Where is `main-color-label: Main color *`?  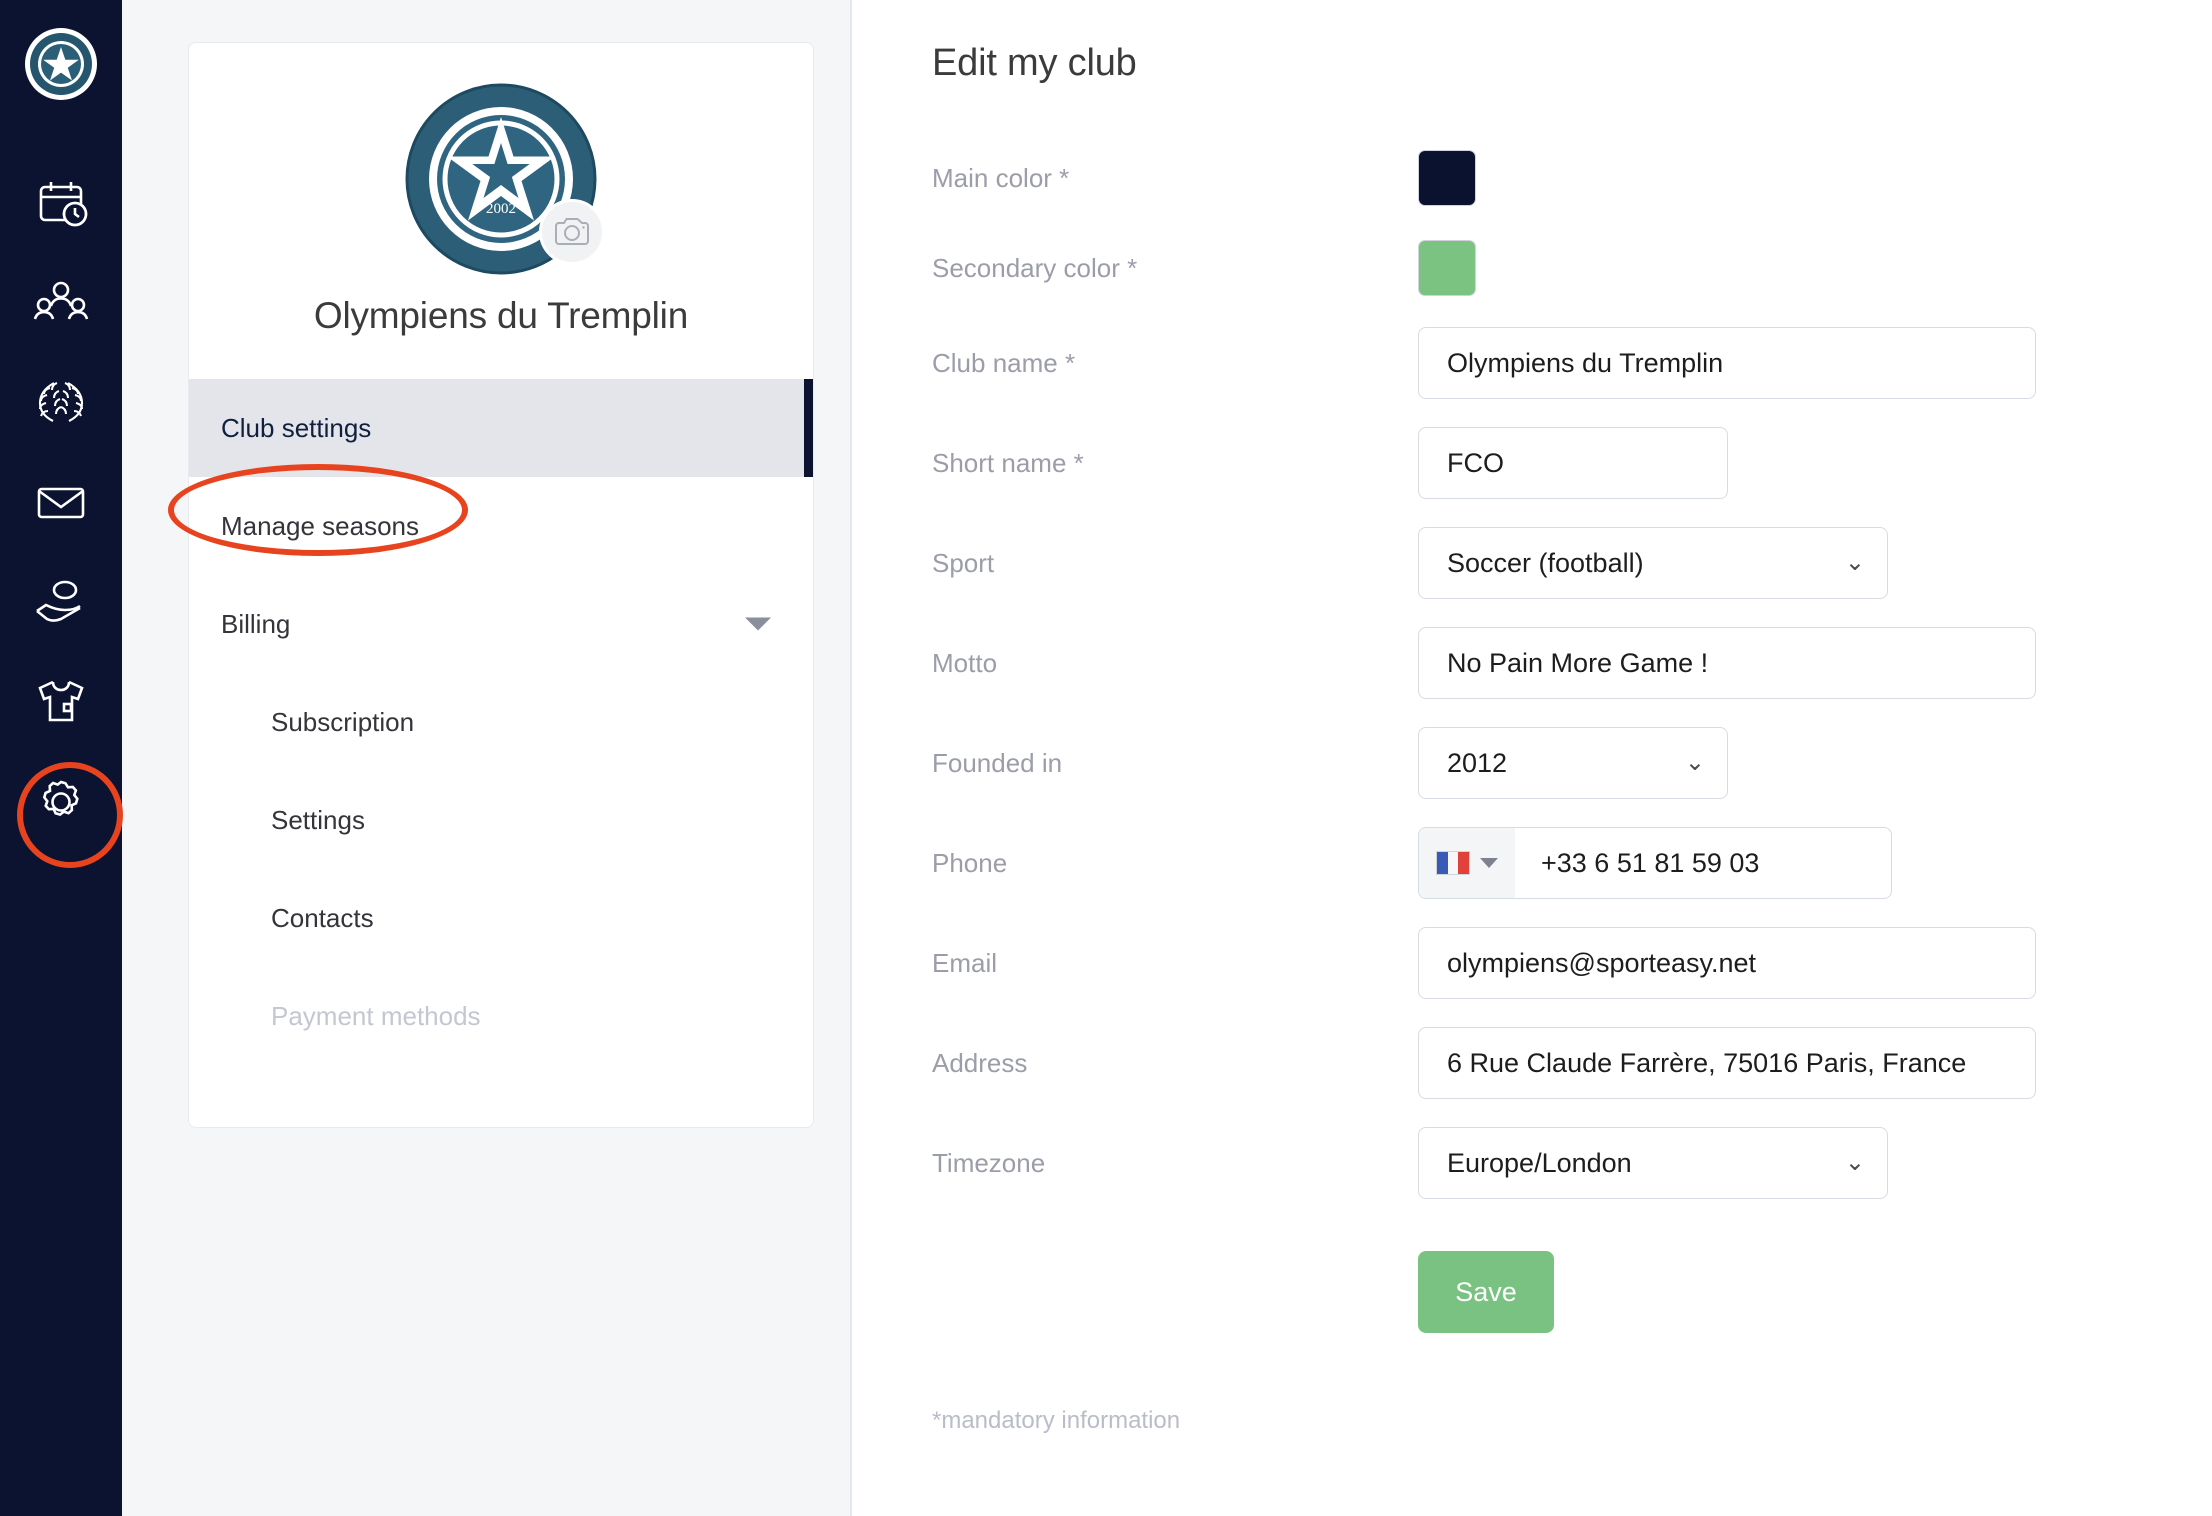 main-color-label: Main color * is located at coordinates (1001, 177).